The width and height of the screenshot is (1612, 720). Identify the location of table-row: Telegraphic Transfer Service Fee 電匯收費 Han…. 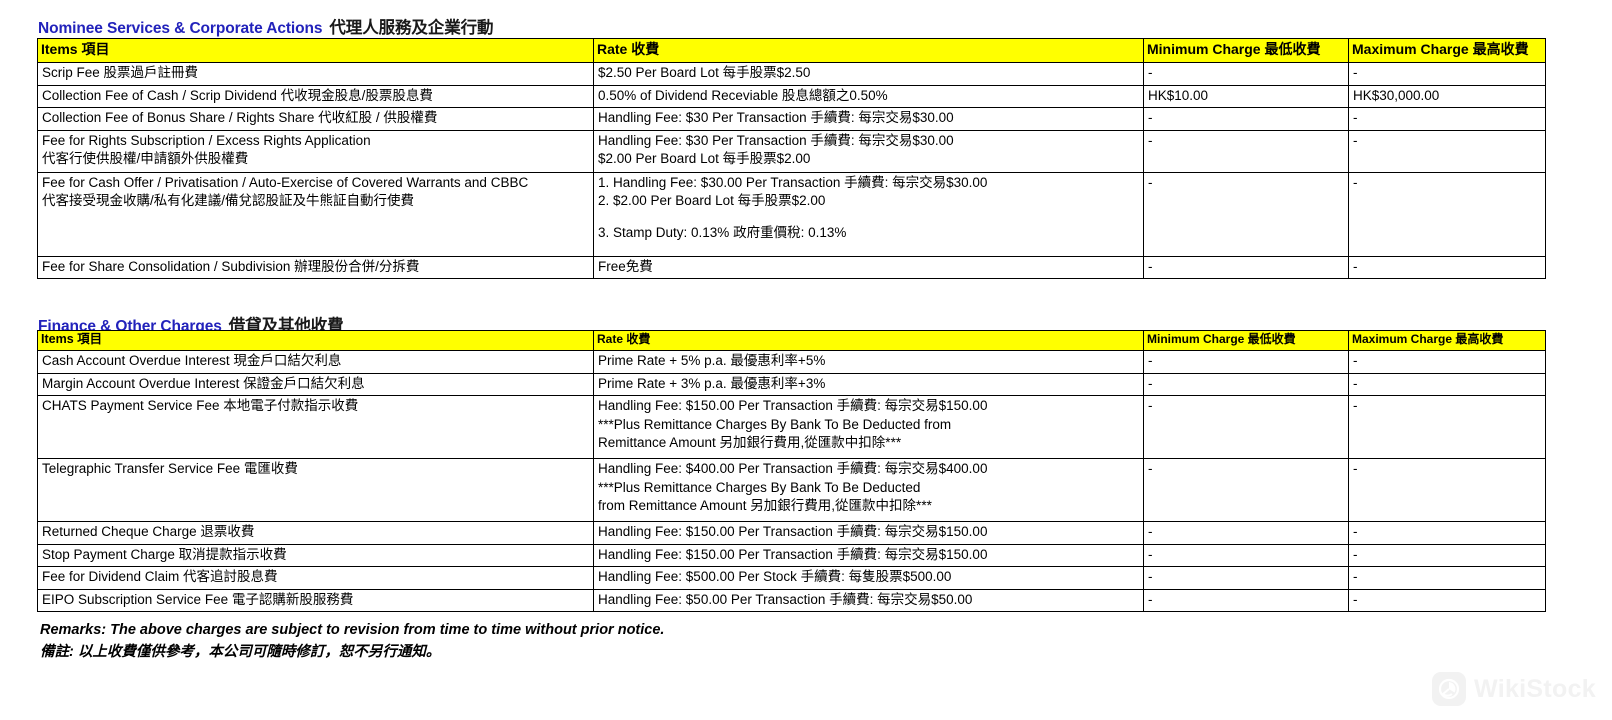
(791, 490).